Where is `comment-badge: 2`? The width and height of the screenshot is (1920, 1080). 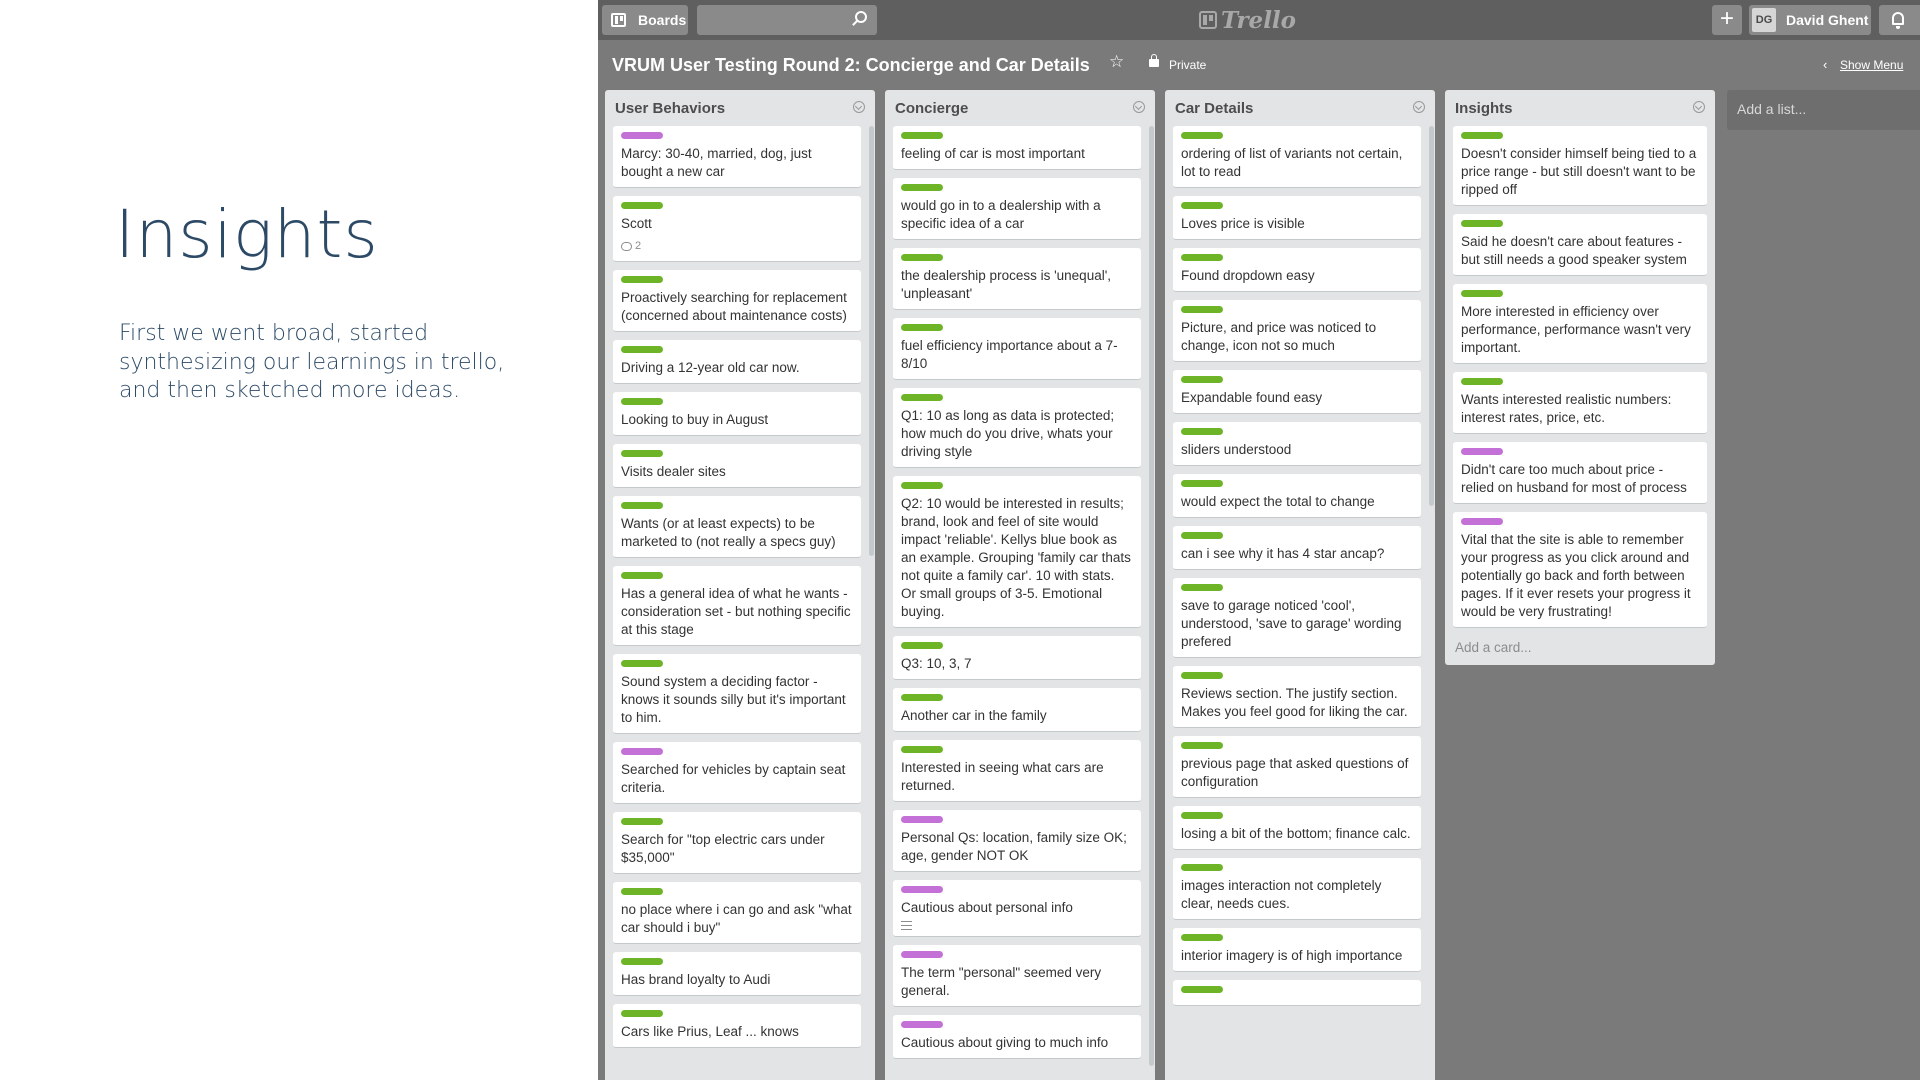
comment-badge: 2 is located at coordinates (737, 246).